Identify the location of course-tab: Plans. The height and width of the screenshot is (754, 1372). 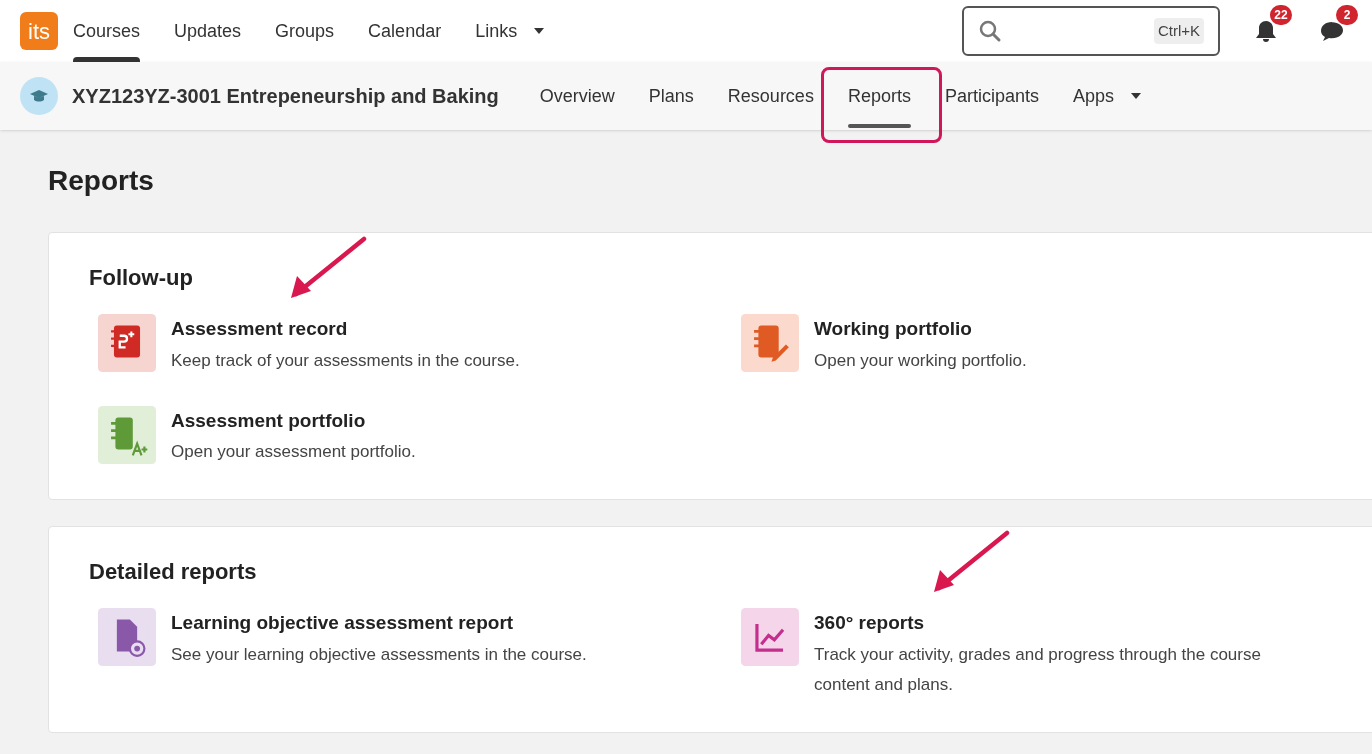
(671, 96).